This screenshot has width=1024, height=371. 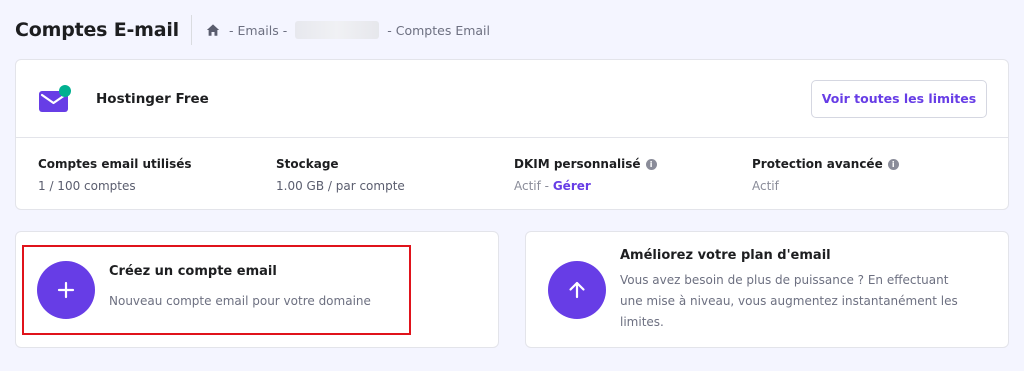 What do you see at coordinates (87, 186) in the screenshot?
I see `stat-value: 1 / 100 comptes` at bounding box center [87, 186].